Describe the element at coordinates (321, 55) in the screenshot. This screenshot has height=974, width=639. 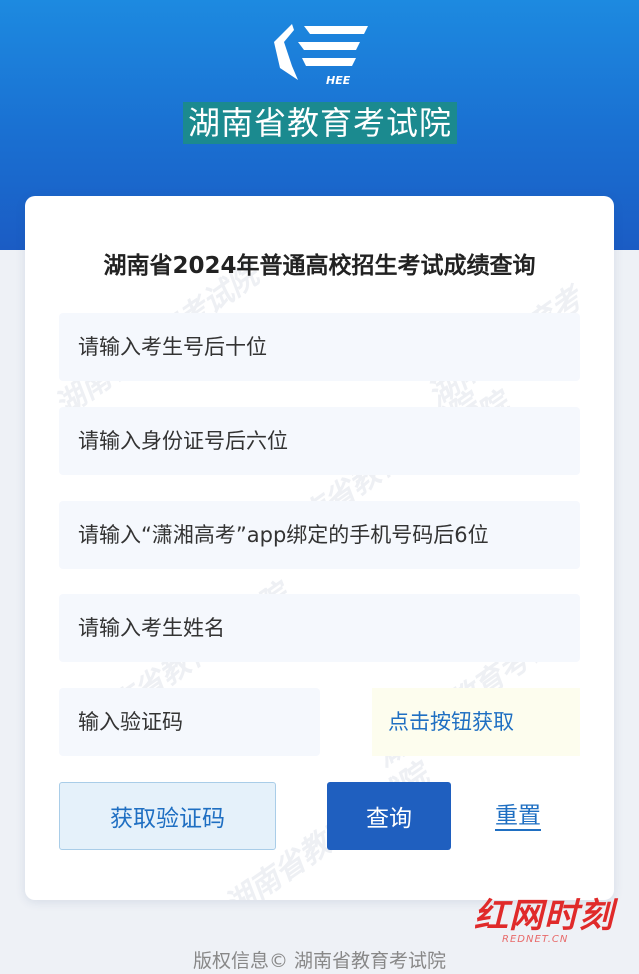
I see `exam-institute-logo-icon: HEE` at that location.